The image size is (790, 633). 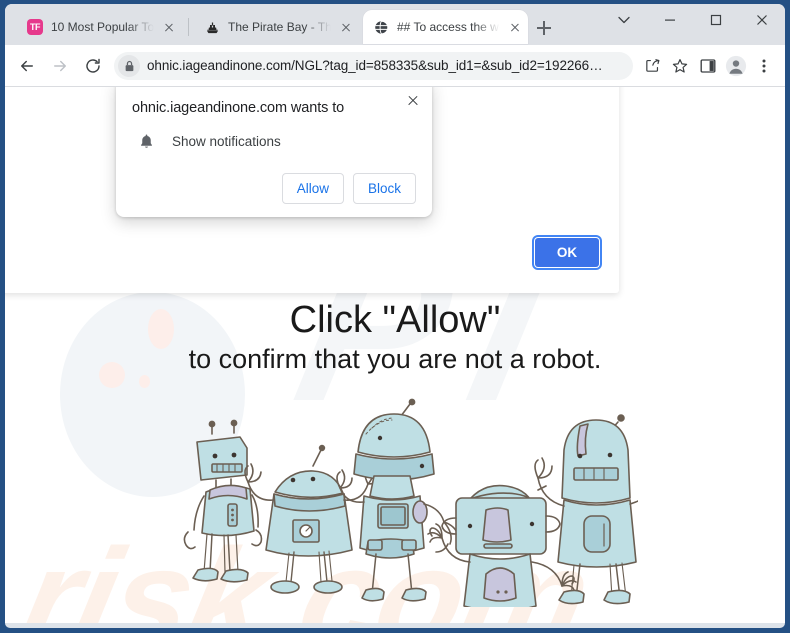 I want to click on tf-logo-icon: TF, so click(x=35, y=27).